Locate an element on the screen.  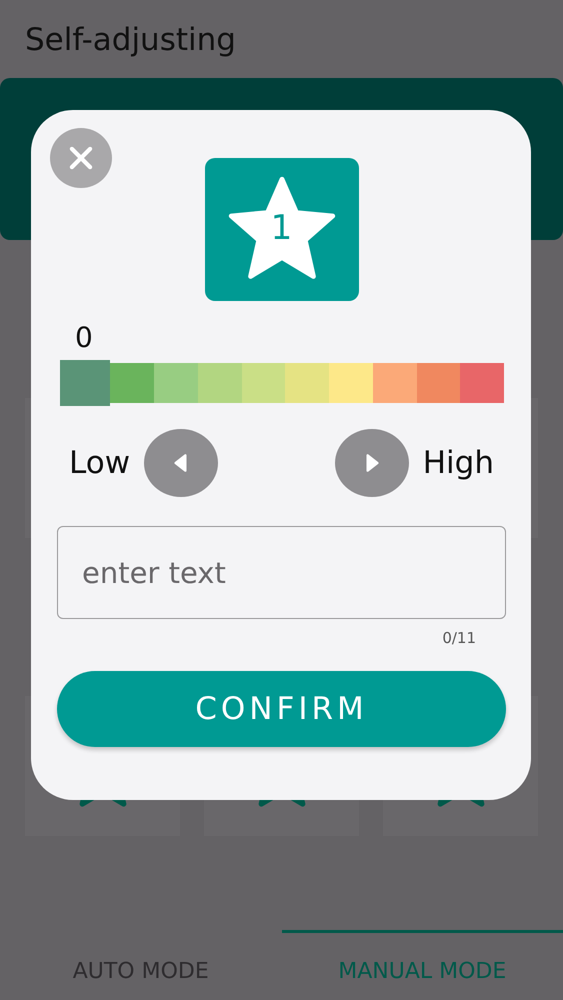
text-input: enter text is located at coordinates (281, 572).